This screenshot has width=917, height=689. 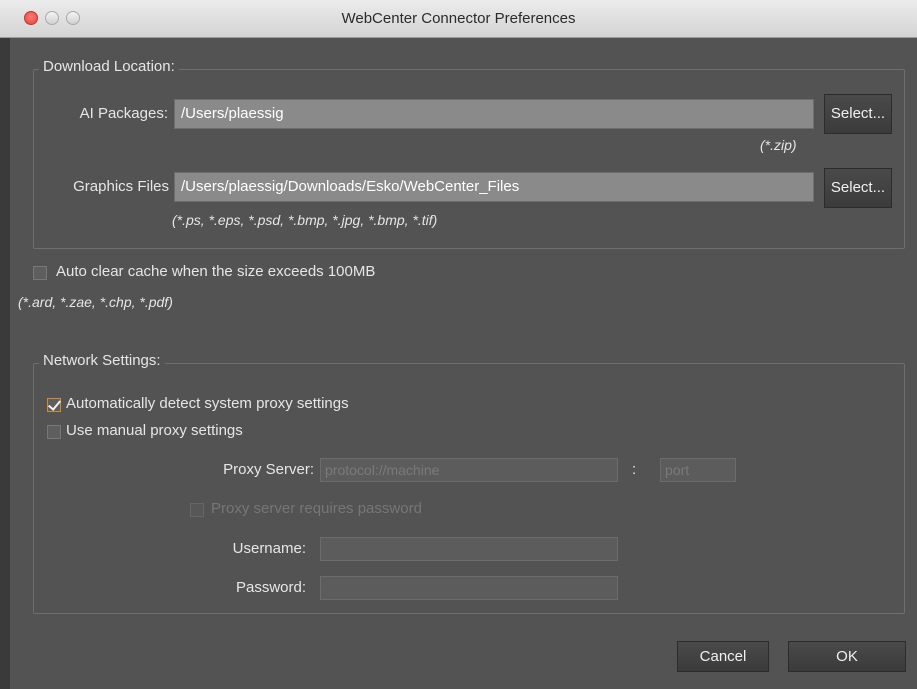 What do you see at coordinates (723, 656) in the screenshot?
I see `cancel-button: Cancel` at bounding box center [723, 656].